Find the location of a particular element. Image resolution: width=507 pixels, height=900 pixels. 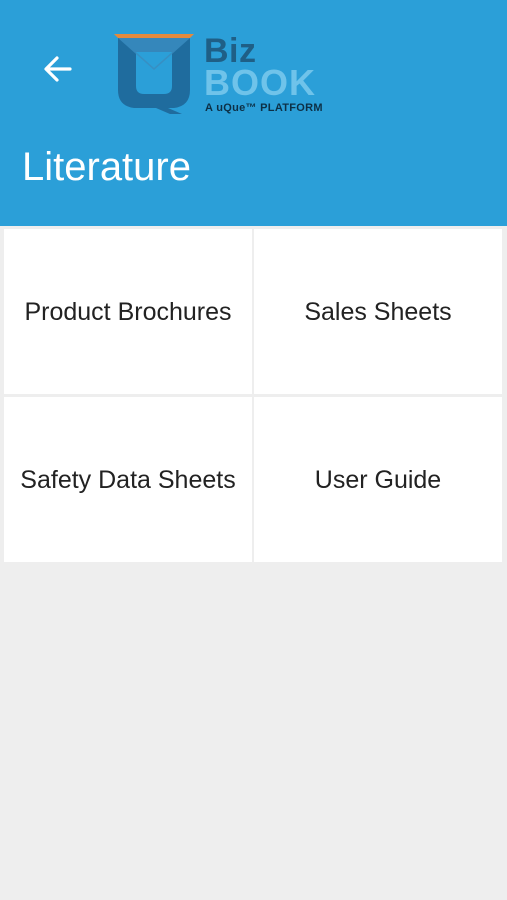

tile-label: User Guide is located at coordinates (378, 479).